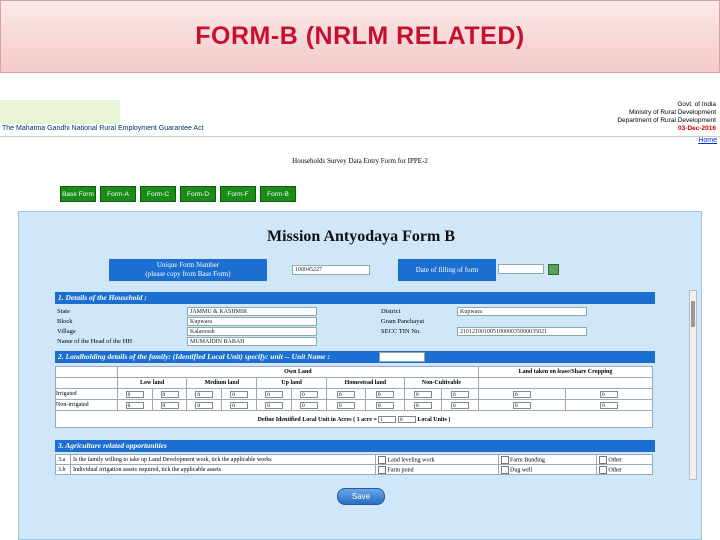 The image size is (720, 540). Describe the element at coordinates (297, 372) in the screenshot. I see `own-land-header: Own Land` at that location.